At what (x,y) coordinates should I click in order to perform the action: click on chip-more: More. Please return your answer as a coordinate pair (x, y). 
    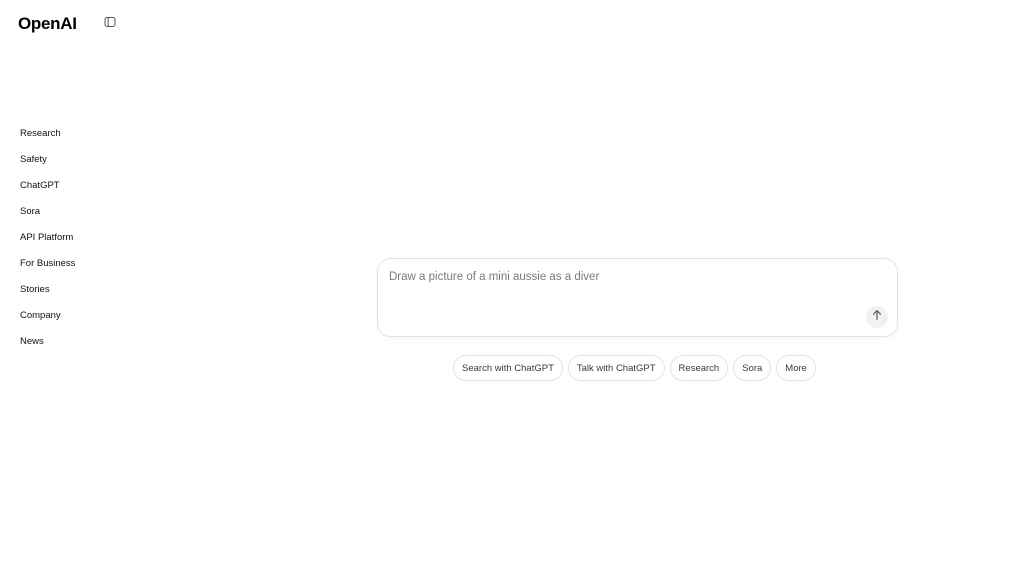
    Looking at the image, I should click on (796, 368).